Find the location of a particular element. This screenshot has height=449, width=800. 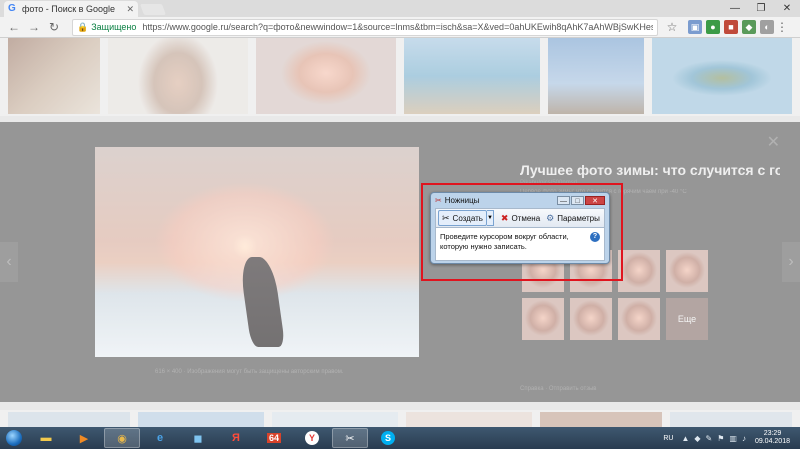

browser-tab: G фото - Поиск в Google ✕ is located at coordinates (71, 9).